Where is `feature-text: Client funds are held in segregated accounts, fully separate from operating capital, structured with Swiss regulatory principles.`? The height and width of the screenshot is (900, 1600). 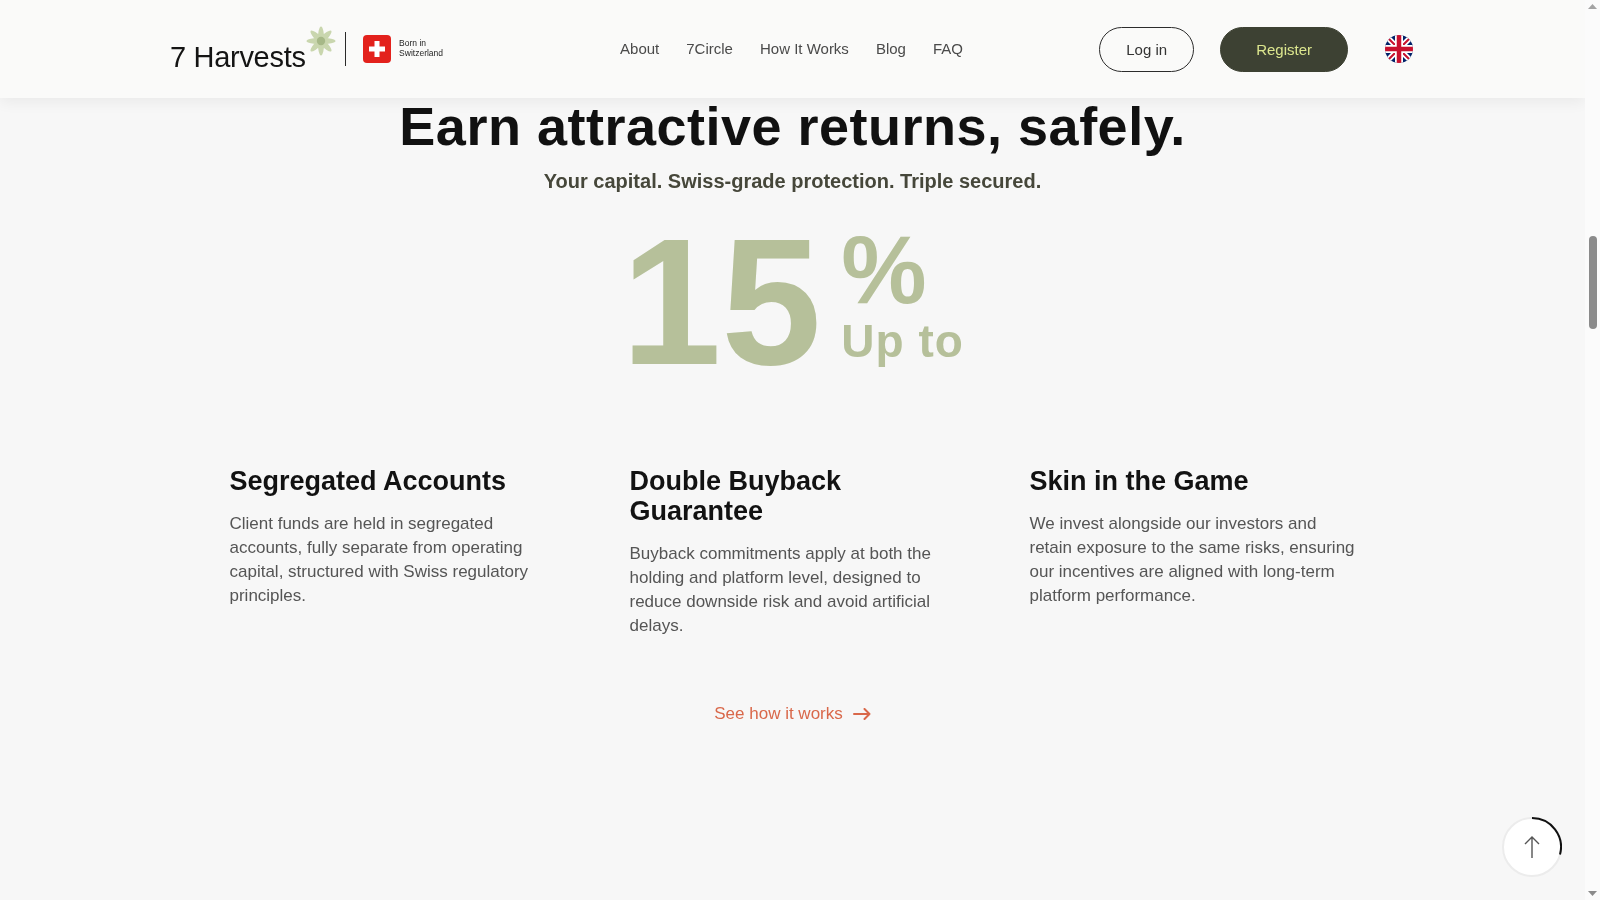 feature-text: Client funds are held in segregated accounts, fully separate from operating capital, structured with Swiss regulatory principles. is located at coordinates (379, 559).